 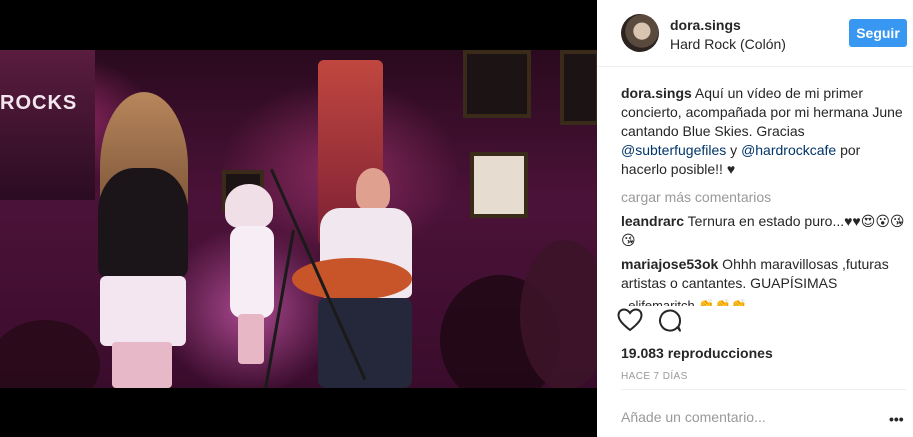 I want to click on singer-legs, so click(x=142, y=365).